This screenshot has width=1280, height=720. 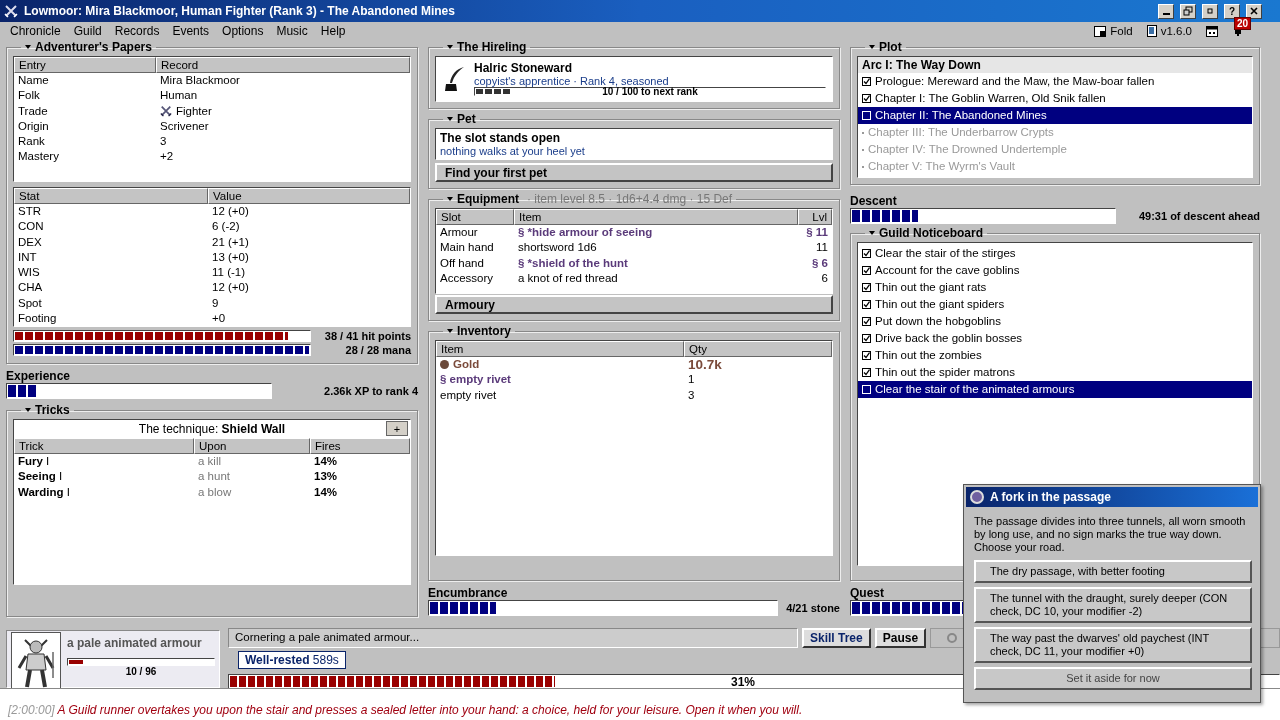 What do you see at coordinates (309, 196) in the screenshot?
I see `column-header: Value` at bounding box center [309, 196].